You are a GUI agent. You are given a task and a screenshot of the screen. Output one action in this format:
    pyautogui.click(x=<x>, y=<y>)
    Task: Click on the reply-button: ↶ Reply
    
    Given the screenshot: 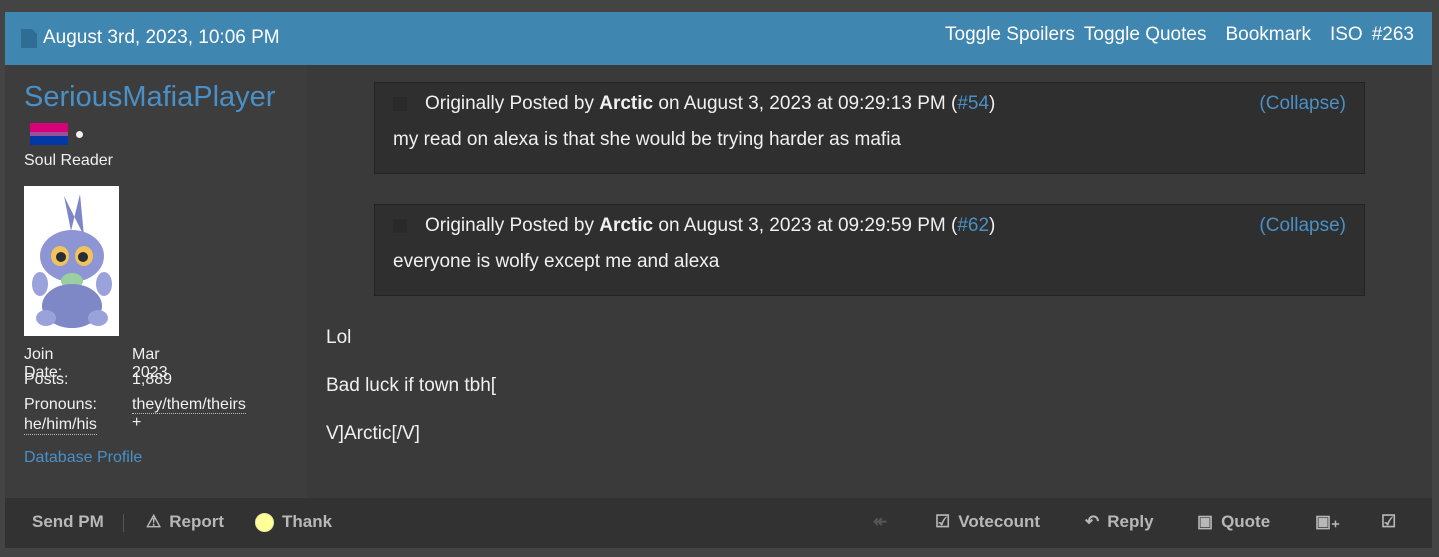 What is the action you would take?
    pyautogui.click(x=1119, y=522)
    